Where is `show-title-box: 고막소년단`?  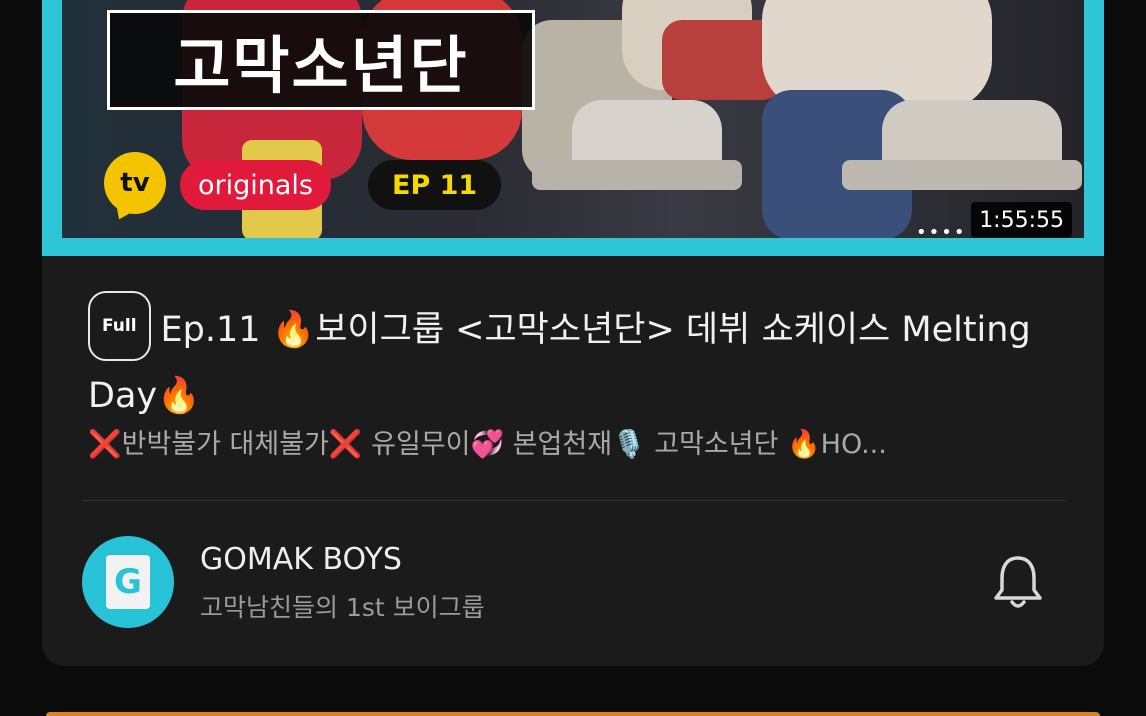
show-title-box: 고막소년단 is located at coordinates (321, 60).